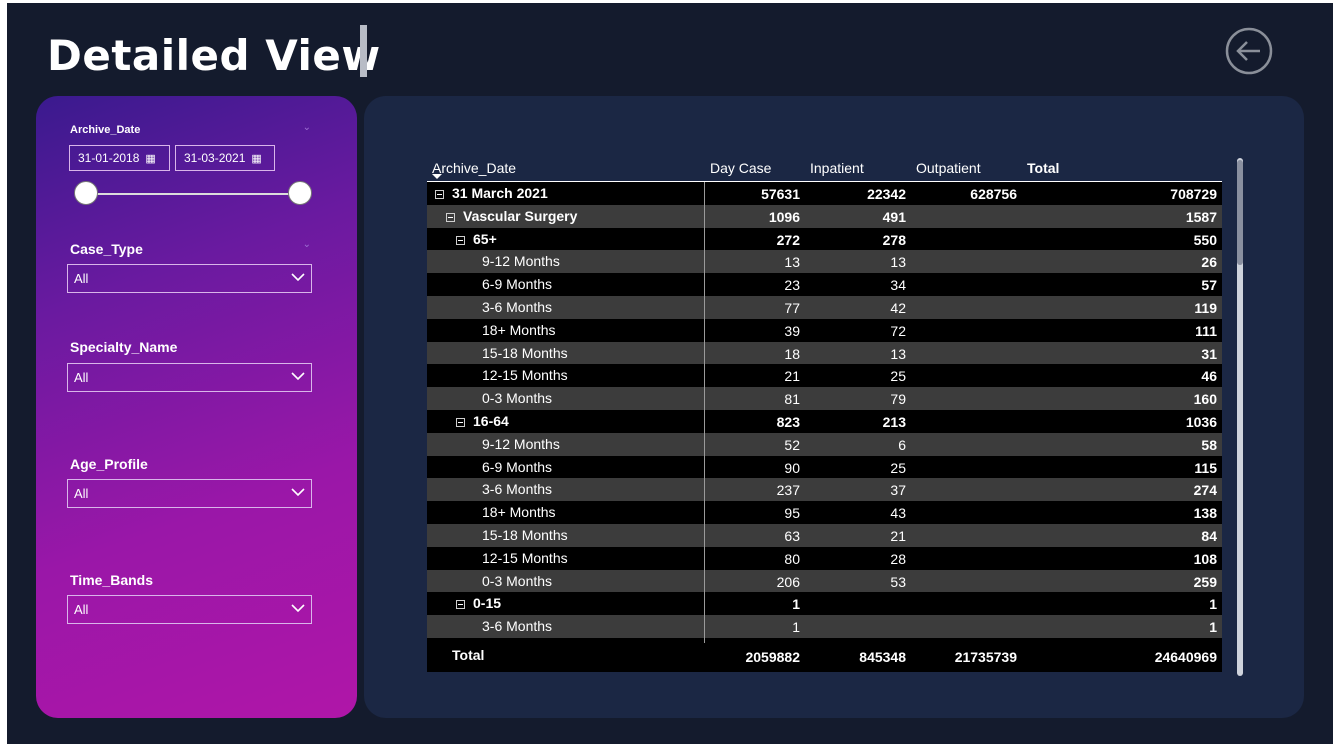  What do you see at coordinates (824, 604) in the screenshot?
I see `table-row: 0-15 1 1` at bounding box center [824, 604].